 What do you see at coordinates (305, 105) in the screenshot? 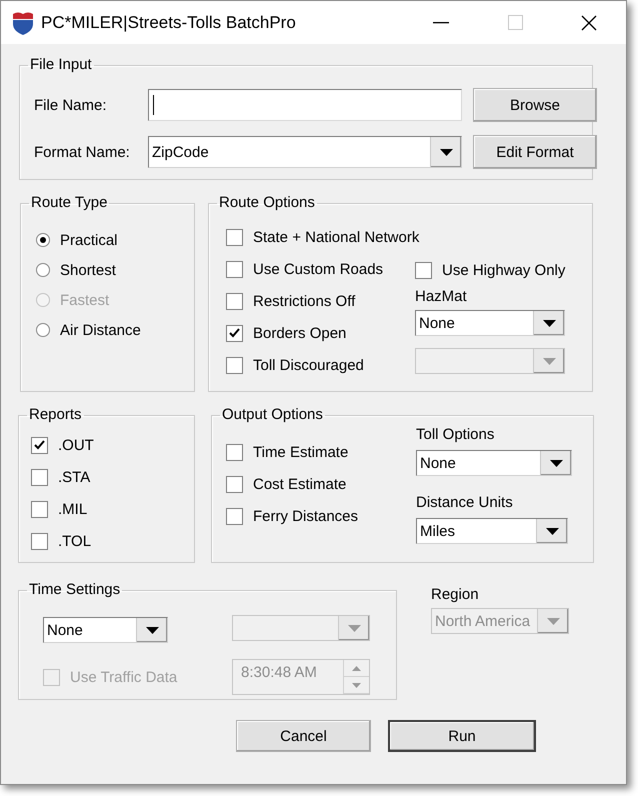
I see `file-name-field` at bounding box center [305, 105].